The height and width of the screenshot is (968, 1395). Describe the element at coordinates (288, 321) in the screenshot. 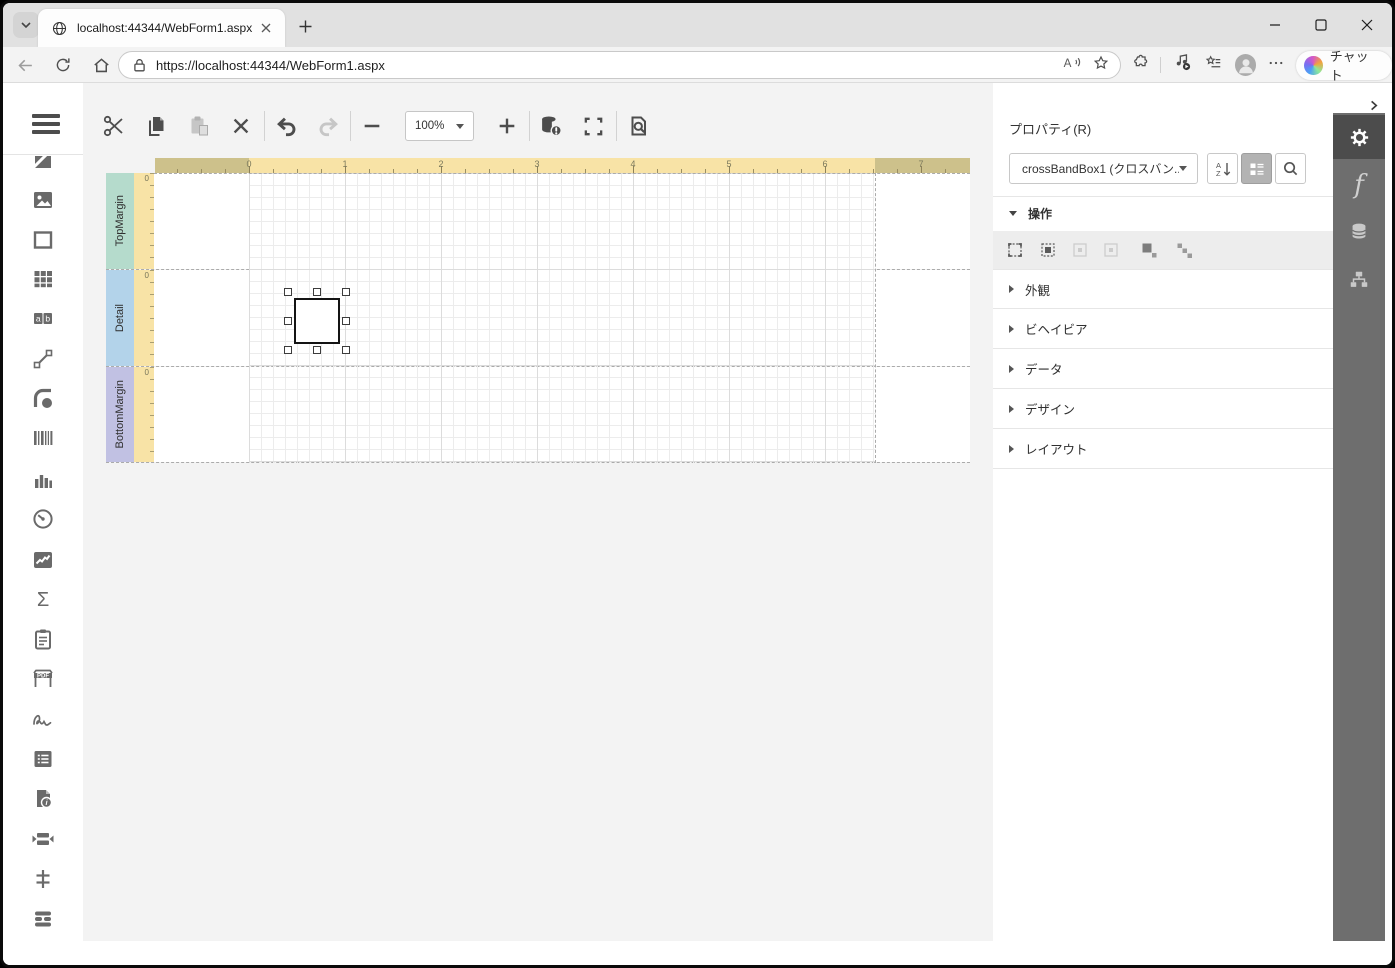

I see `resize-handle-w` at that location.